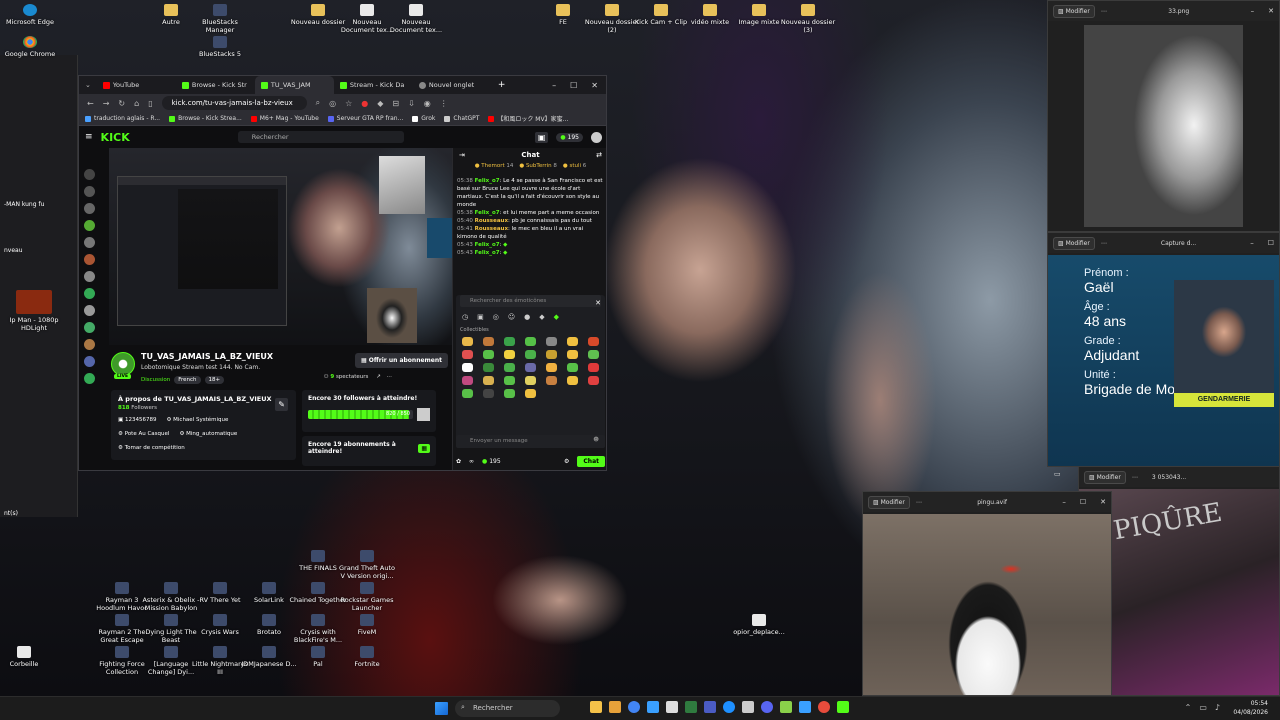 The width and height of the screenshot is (1280, 720). Describe the element at coordinates (364, 103) in the screenshot. I see `extension-icon: ●` at that location.